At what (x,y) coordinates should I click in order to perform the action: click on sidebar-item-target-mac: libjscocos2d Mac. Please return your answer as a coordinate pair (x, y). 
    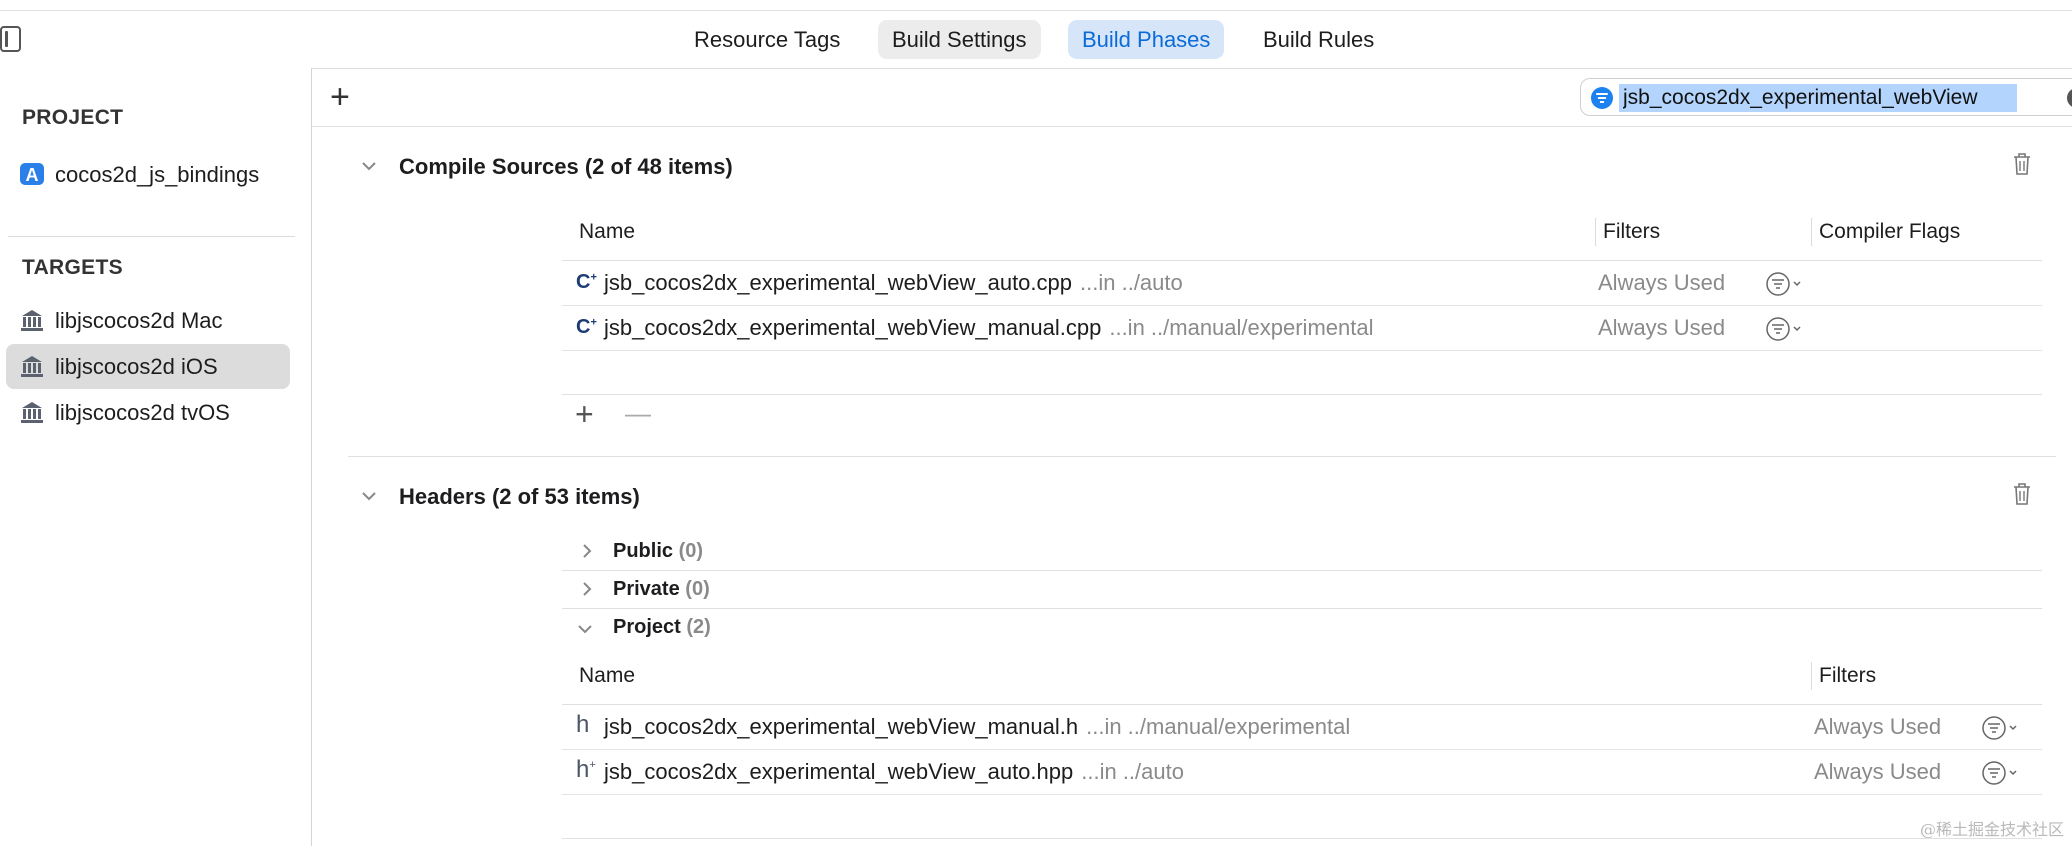
    Looking at the image, I should click on (148, 320).